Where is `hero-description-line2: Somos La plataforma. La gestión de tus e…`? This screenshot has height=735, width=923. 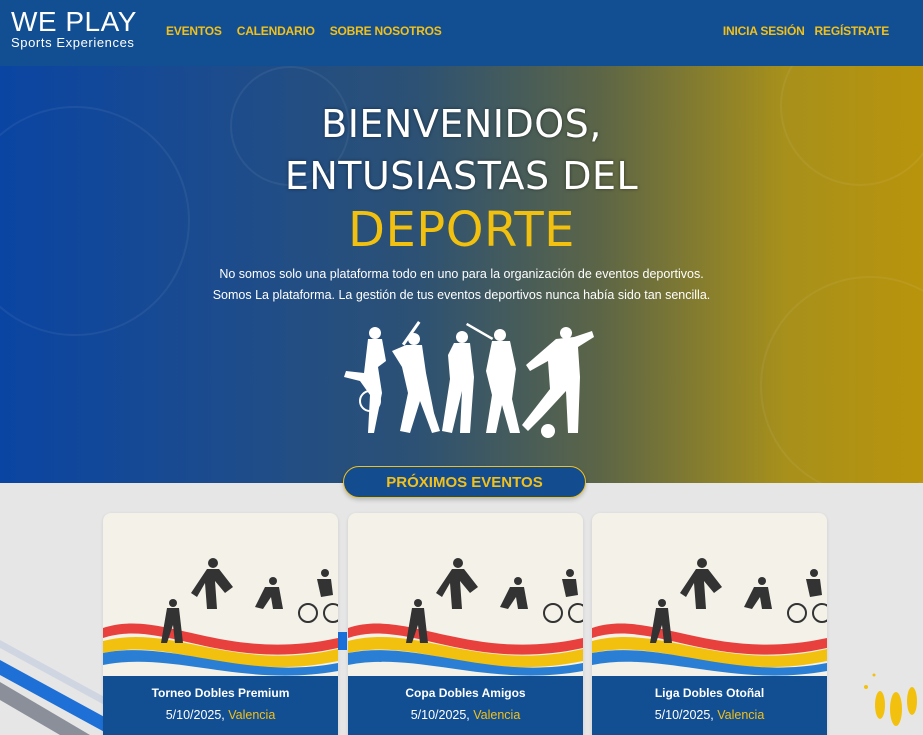 hero-description-line2: Somos La plataforma. La gestión de tus e… is located at coordinates (461, 295).